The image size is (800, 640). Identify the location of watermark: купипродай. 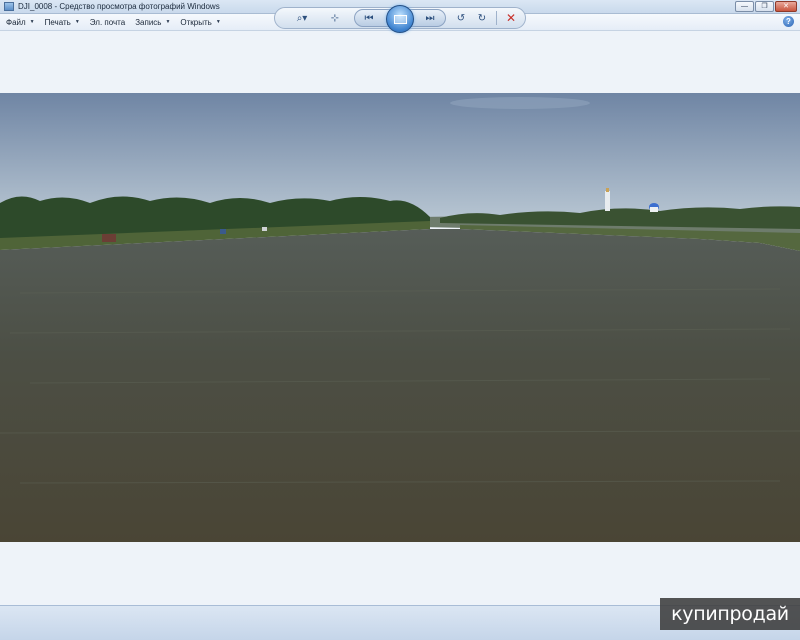
(730, 614).